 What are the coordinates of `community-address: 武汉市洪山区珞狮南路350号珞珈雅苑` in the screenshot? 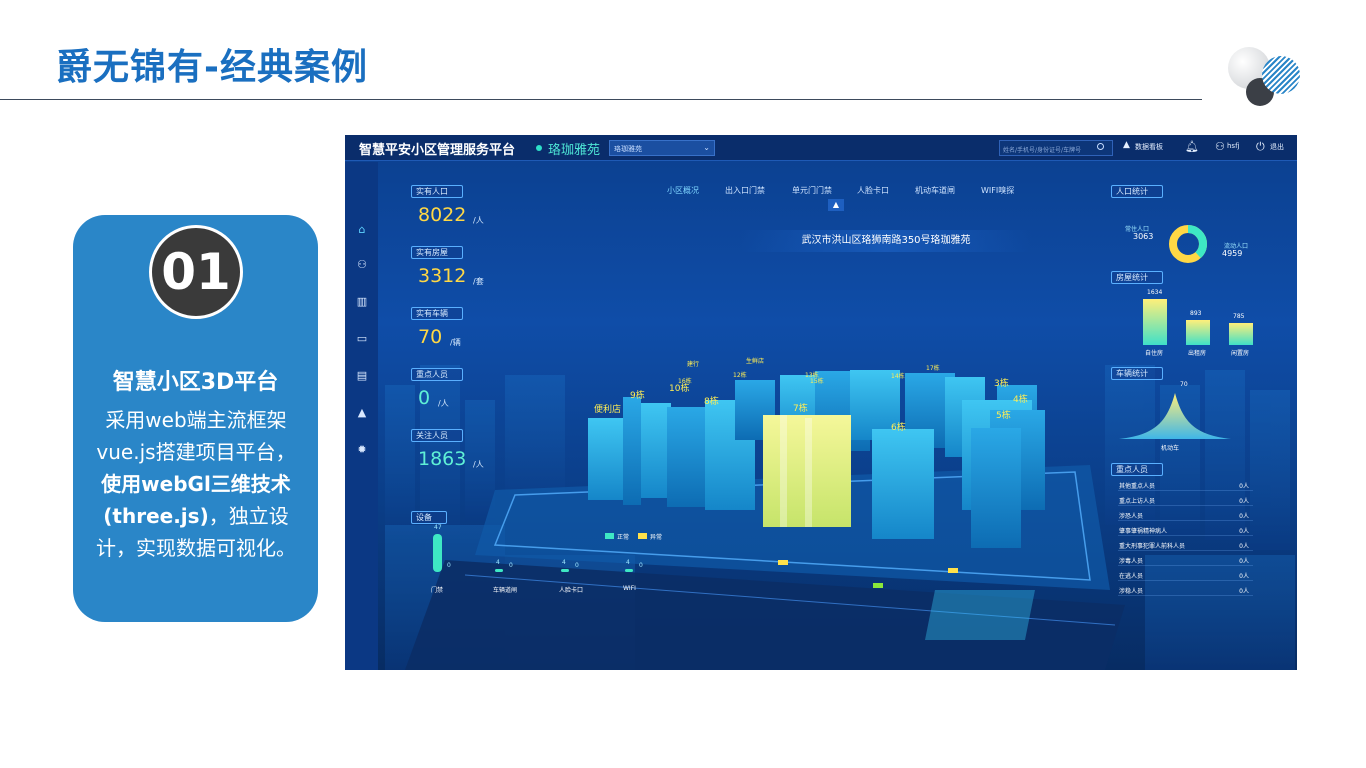 It's located at (886, 241).